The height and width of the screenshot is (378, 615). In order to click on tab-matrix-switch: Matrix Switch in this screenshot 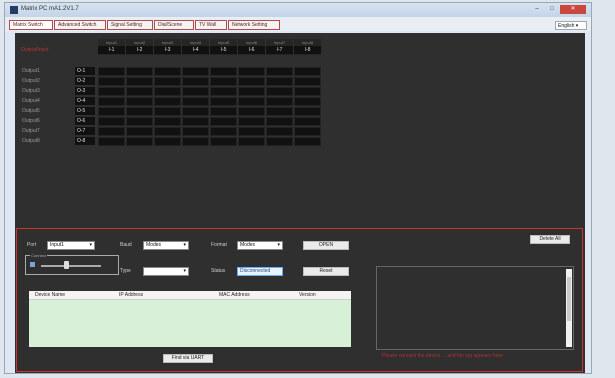, I will do `click(31, 25)`.